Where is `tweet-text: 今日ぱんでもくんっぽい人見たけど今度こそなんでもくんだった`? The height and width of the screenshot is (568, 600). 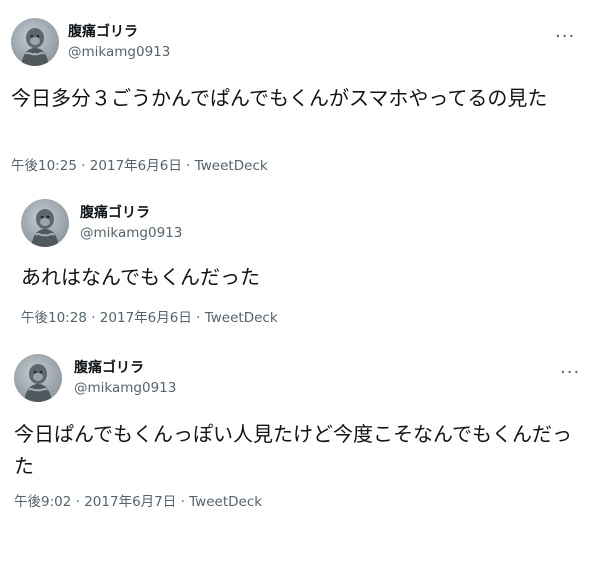 tweet-text: 今日ぱんでもくんっぽい人見たけど今度こそなんでもくんだった is located at coordinates (293, 450).